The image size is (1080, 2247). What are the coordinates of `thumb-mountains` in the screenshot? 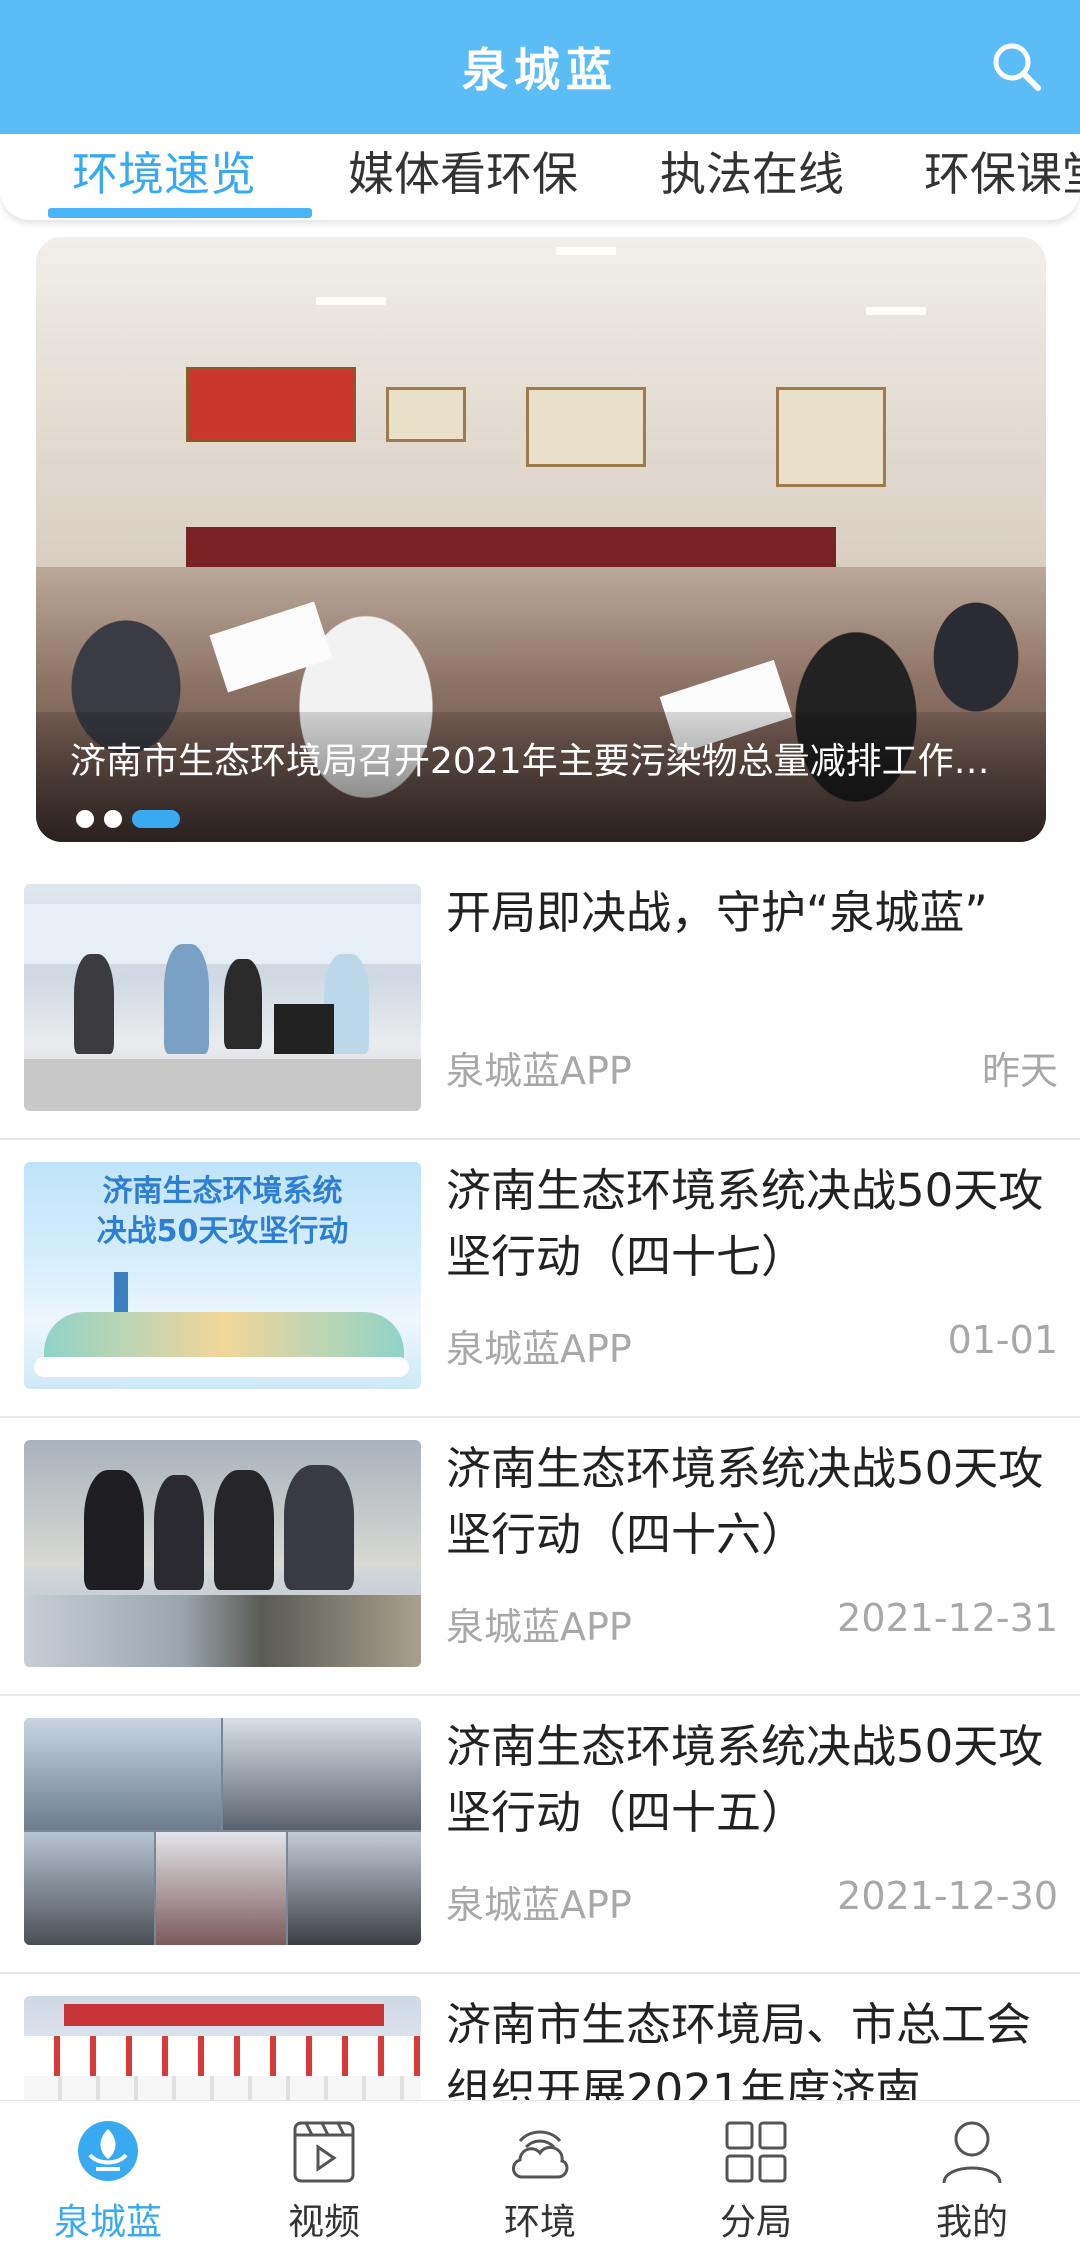 It's located at (224, 1337).